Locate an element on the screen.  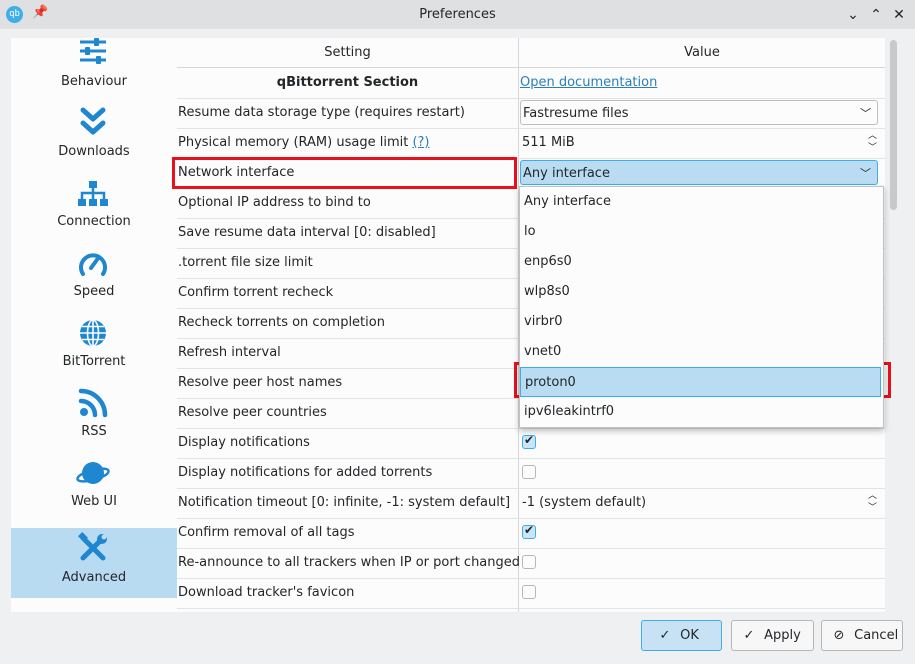
dropdown-option: ipv6leakintrf0 is located at coordinates (700, 412).